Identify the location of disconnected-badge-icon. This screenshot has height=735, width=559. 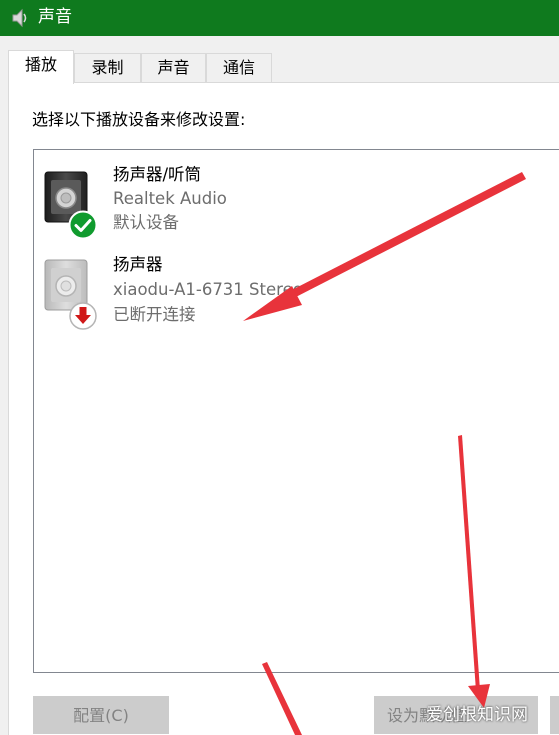
(83, 316).